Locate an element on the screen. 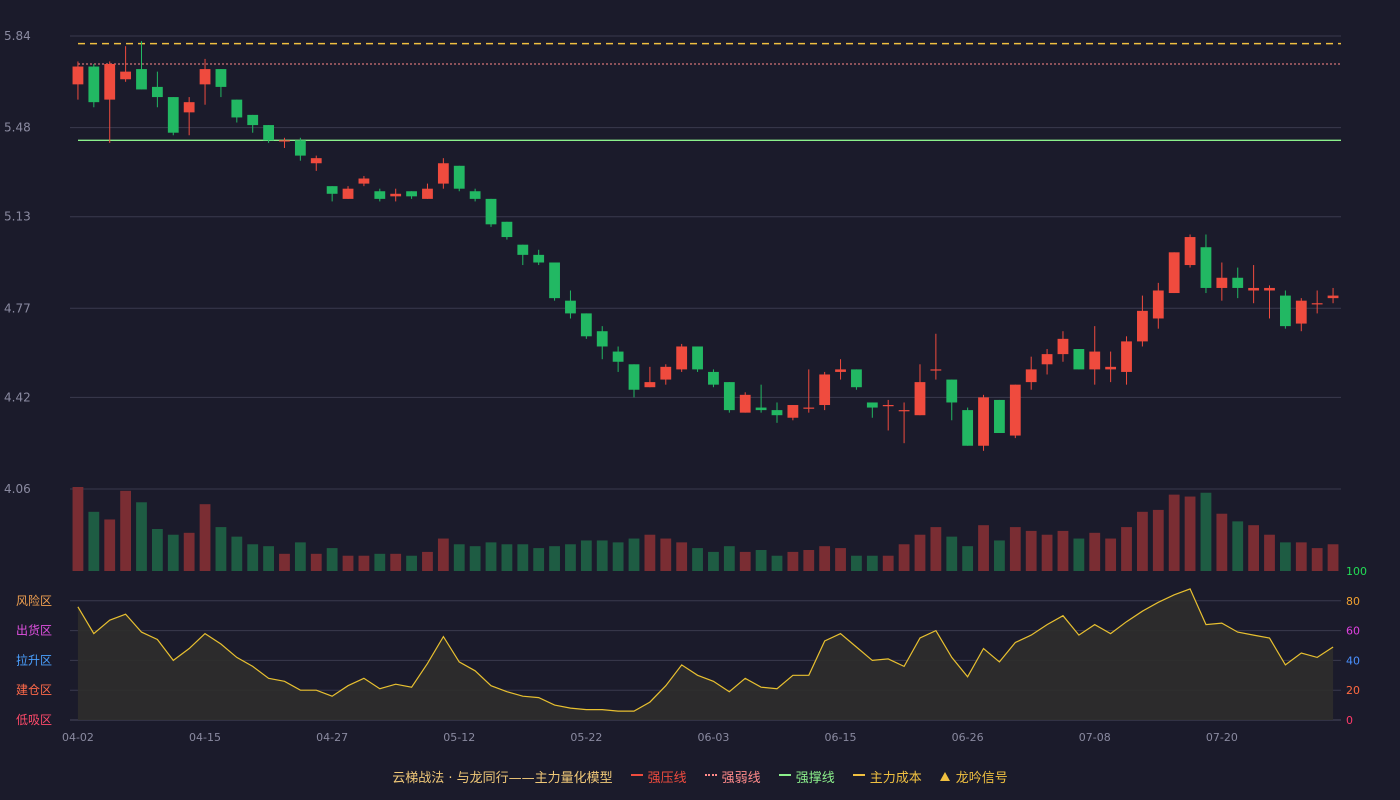 The height and width of the screenshot is (800, 1400). right-tick-label: 20 is located at coordinates (1353, 690).